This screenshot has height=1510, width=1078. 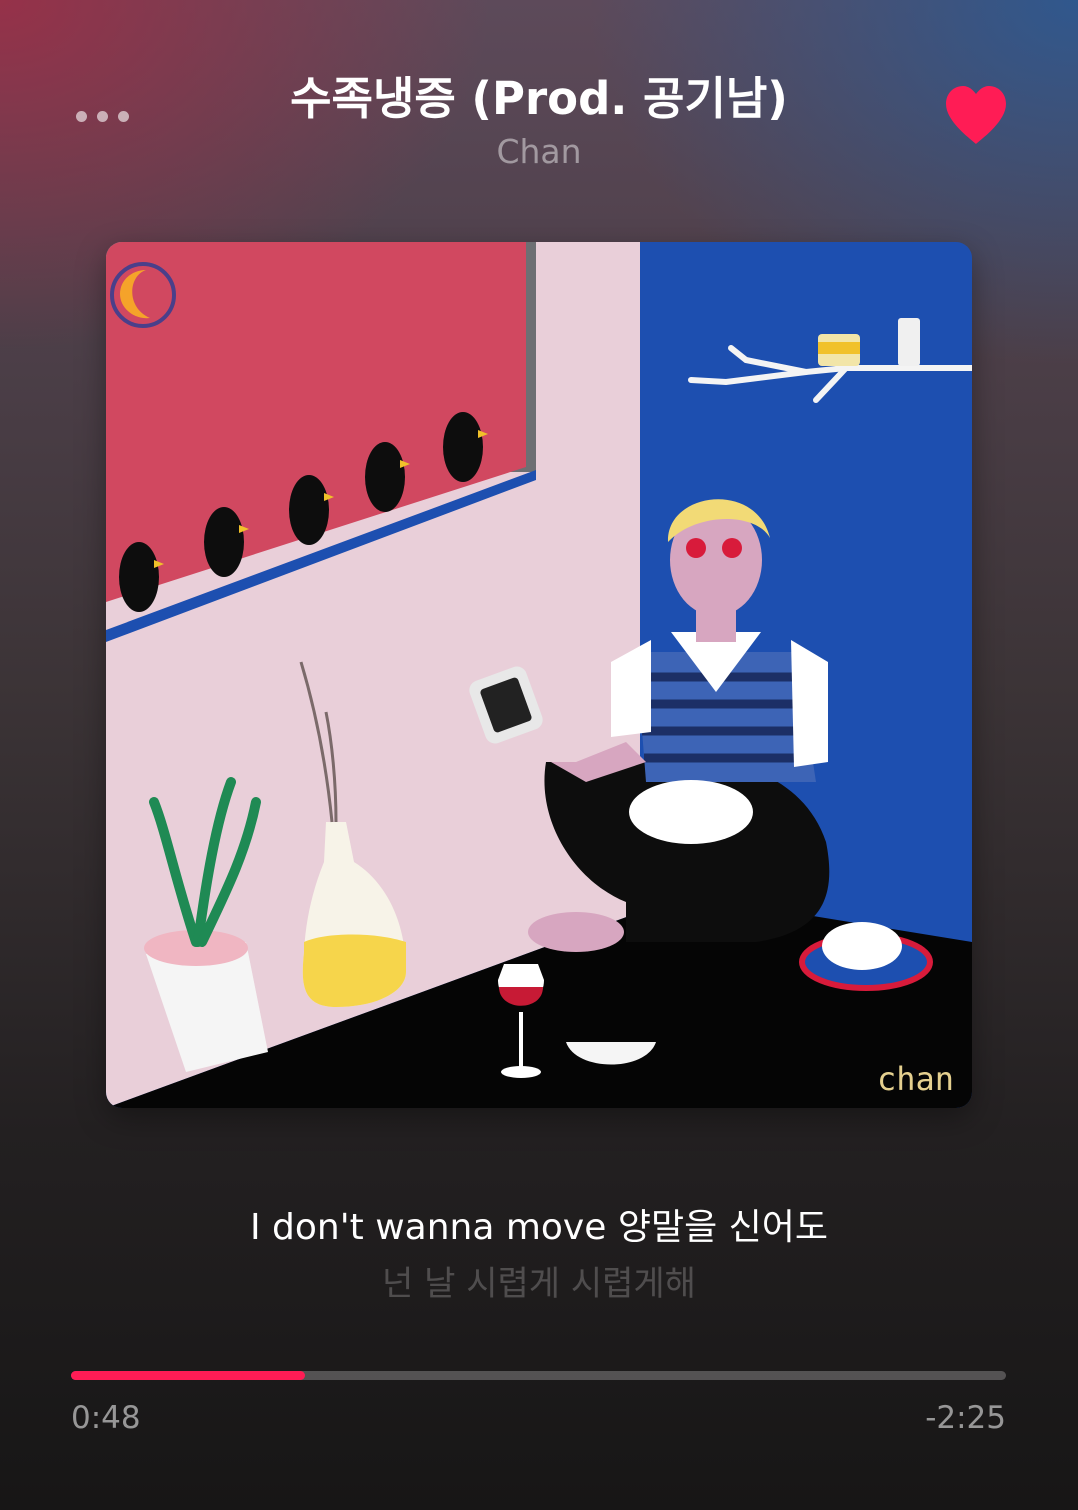 I want to click on artwork-signature: chan, so click(x=915, y=1079).